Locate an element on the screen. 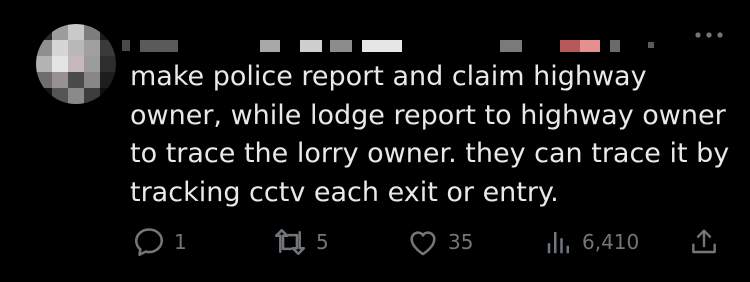 Image resolution: width=750 pixels, height=282 pixels. repost-button: 5 is located at coordinates (300, 242).